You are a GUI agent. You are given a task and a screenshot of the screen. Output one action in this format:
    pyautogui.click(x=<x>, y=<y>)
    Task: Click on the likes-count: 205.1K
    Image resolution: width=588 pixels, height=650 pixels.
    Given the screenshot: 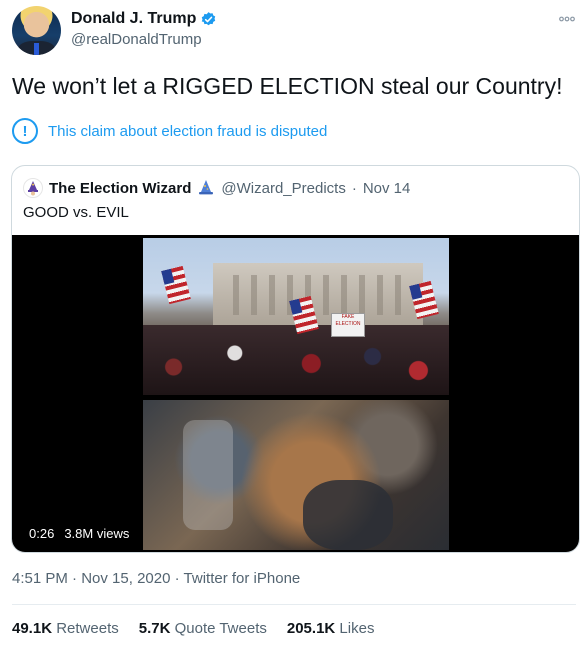 What is the action you would take?
    pyautogui.click(x=311, y=628)
    